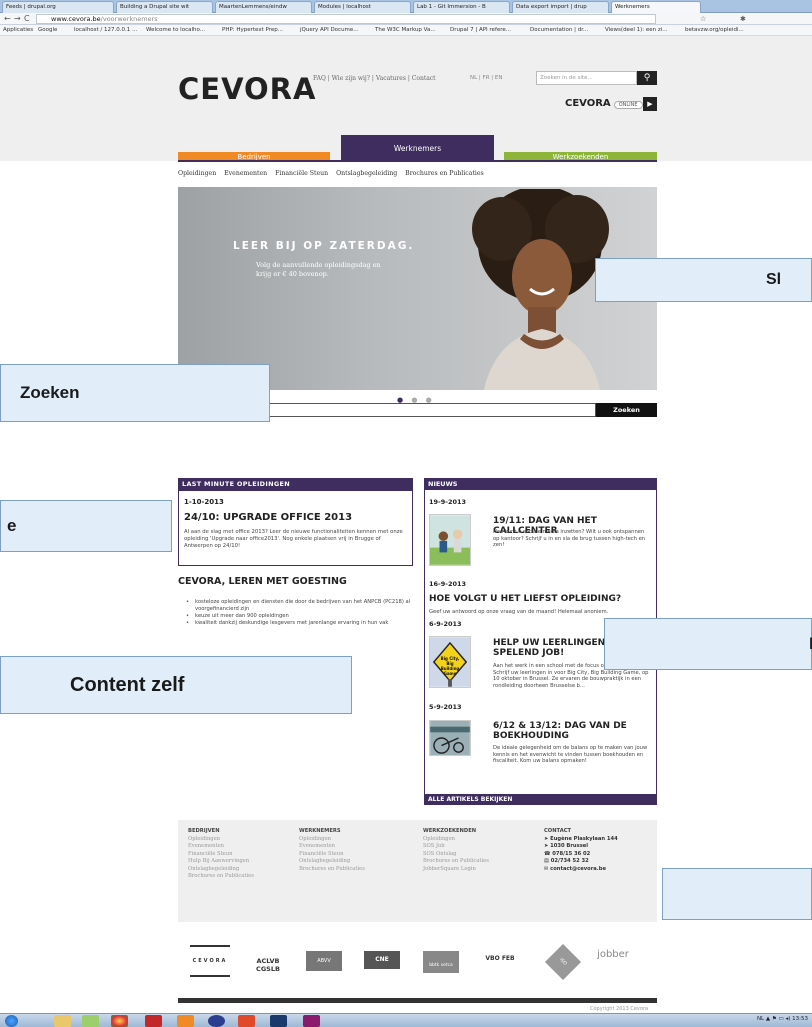  What do you see at coordinates (578, 869) in the screenshot?
I see `contact-email: contact@cevora.be` at bounding box center [578, 869].